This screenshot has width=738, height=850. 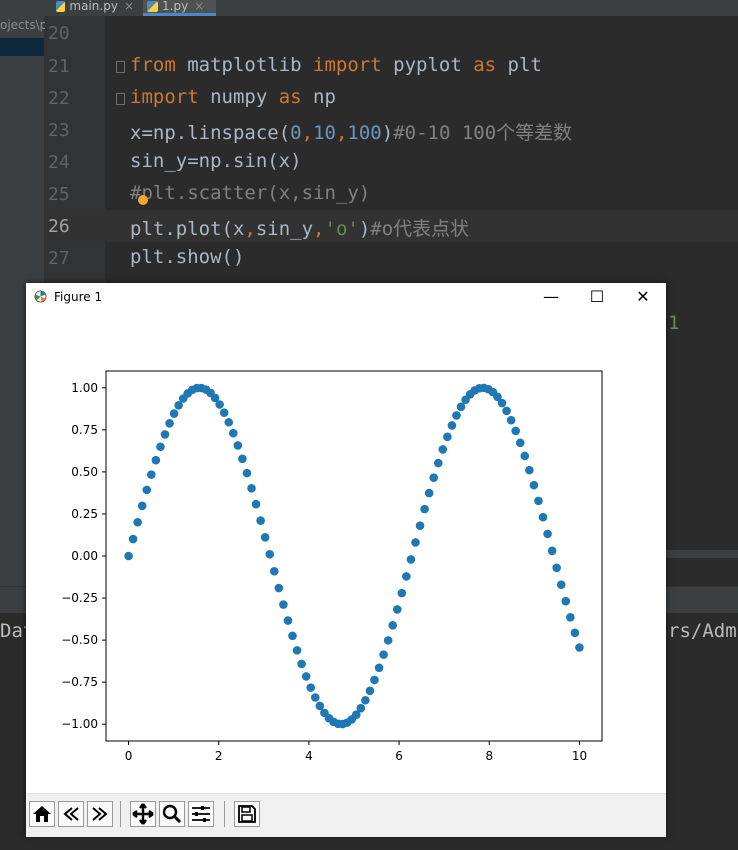 I want to click on code-line-25: #plt.scatter(x,sin_y), so click(x=250, y=193).